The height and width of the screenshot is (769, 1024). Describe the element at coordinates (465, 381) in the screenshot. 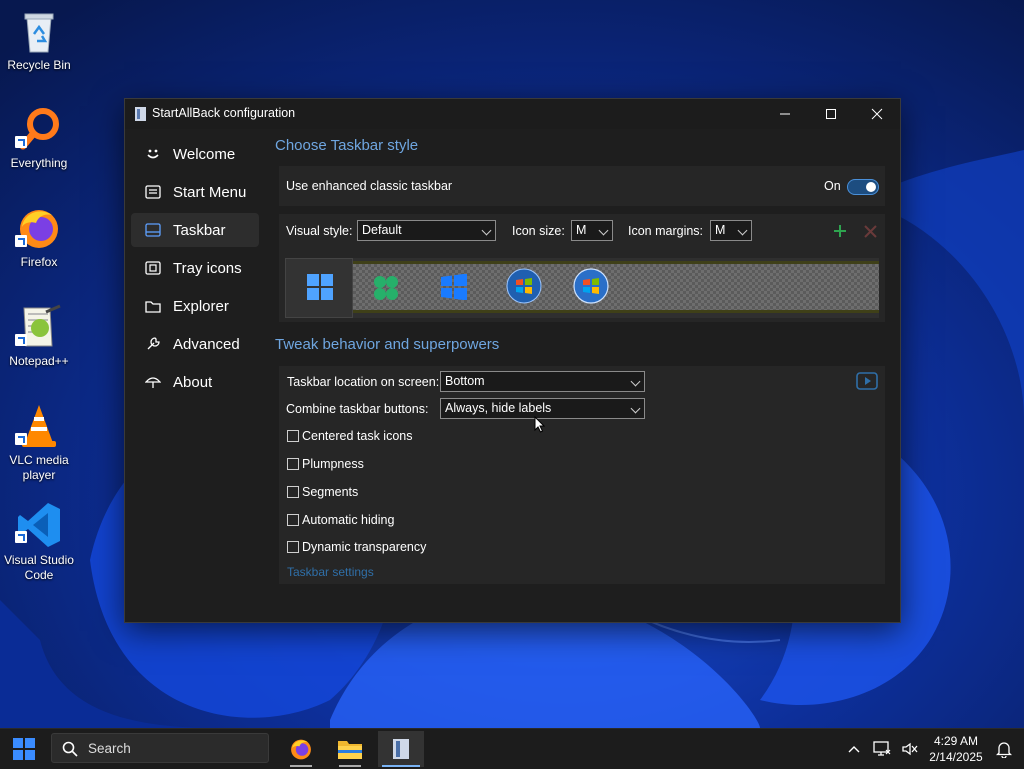

I see `taskbar-location-value: Bottom` at that location.